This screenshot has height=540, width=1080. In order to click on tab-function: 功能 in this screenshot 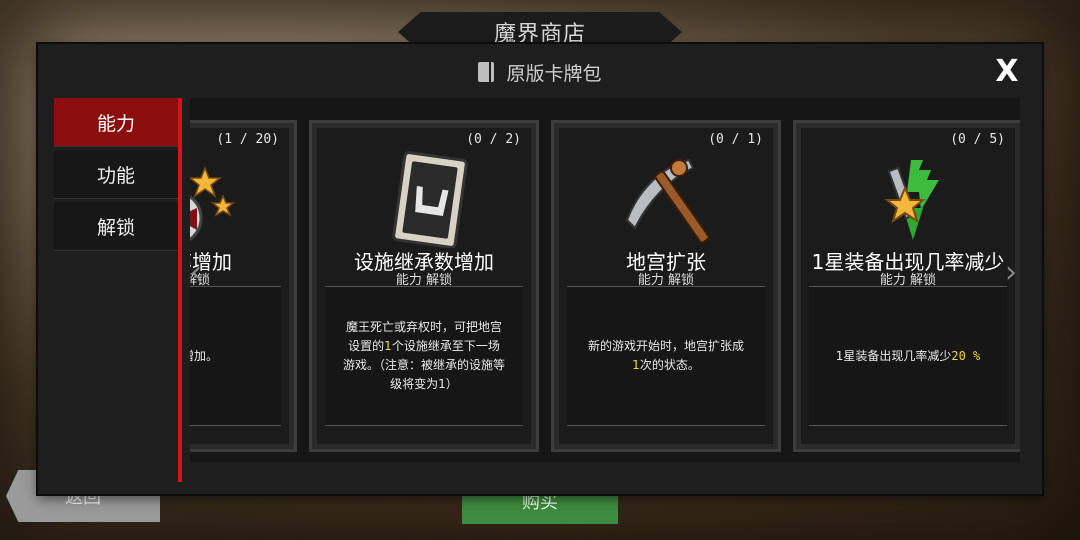, I will do `click(116, 174)`.